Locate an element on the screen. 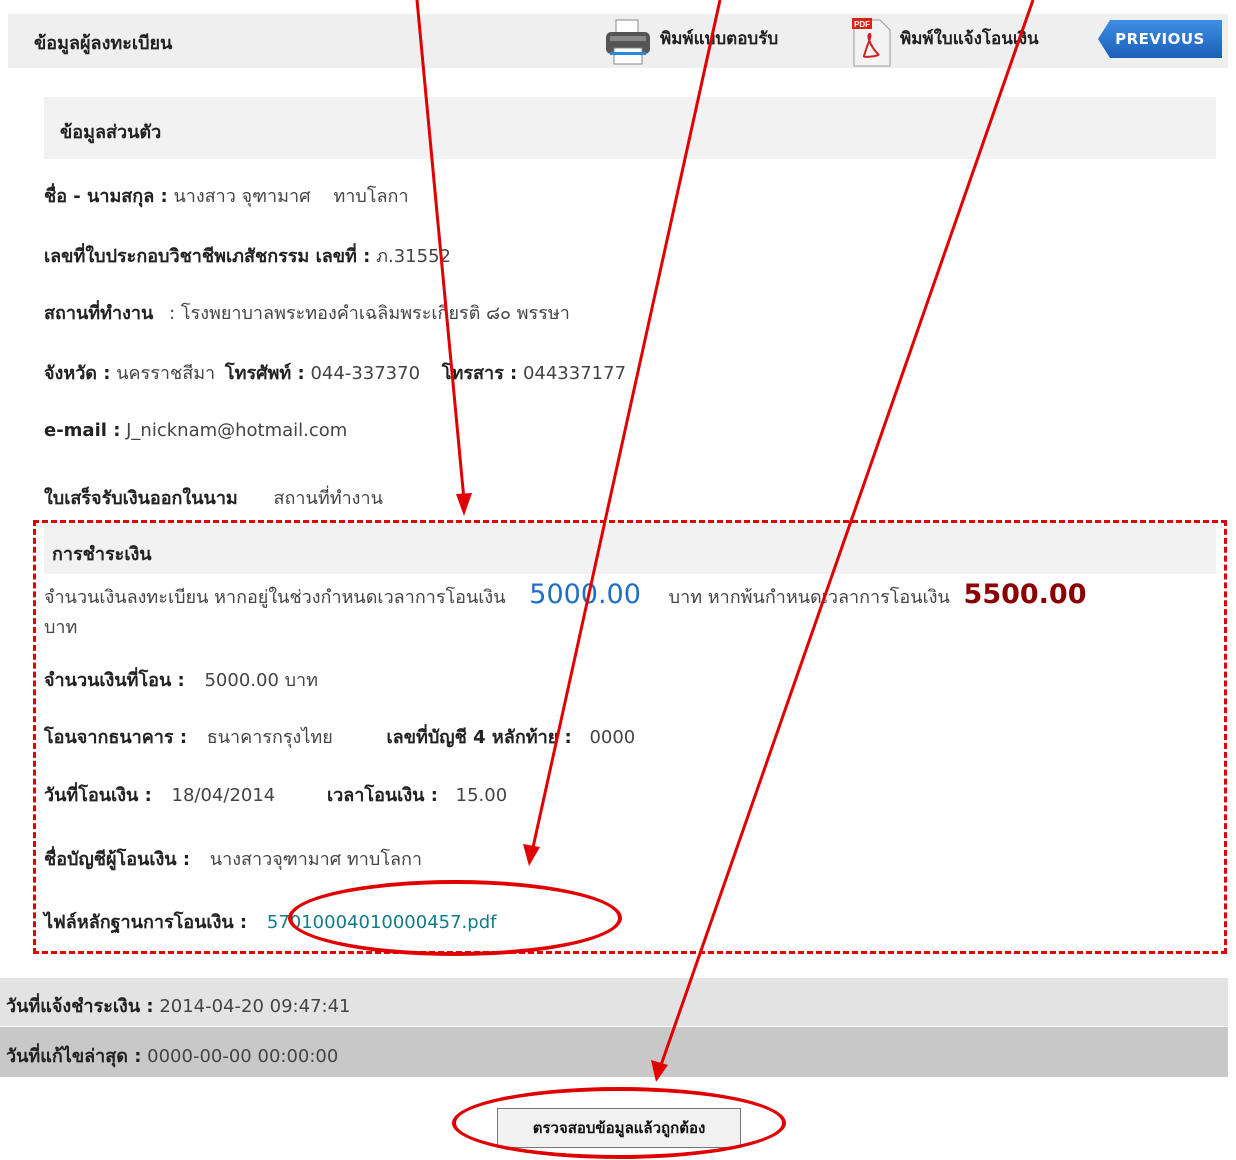 The image size is (1236, 1160). arrow-to-file is located at coordinates (626, 426).